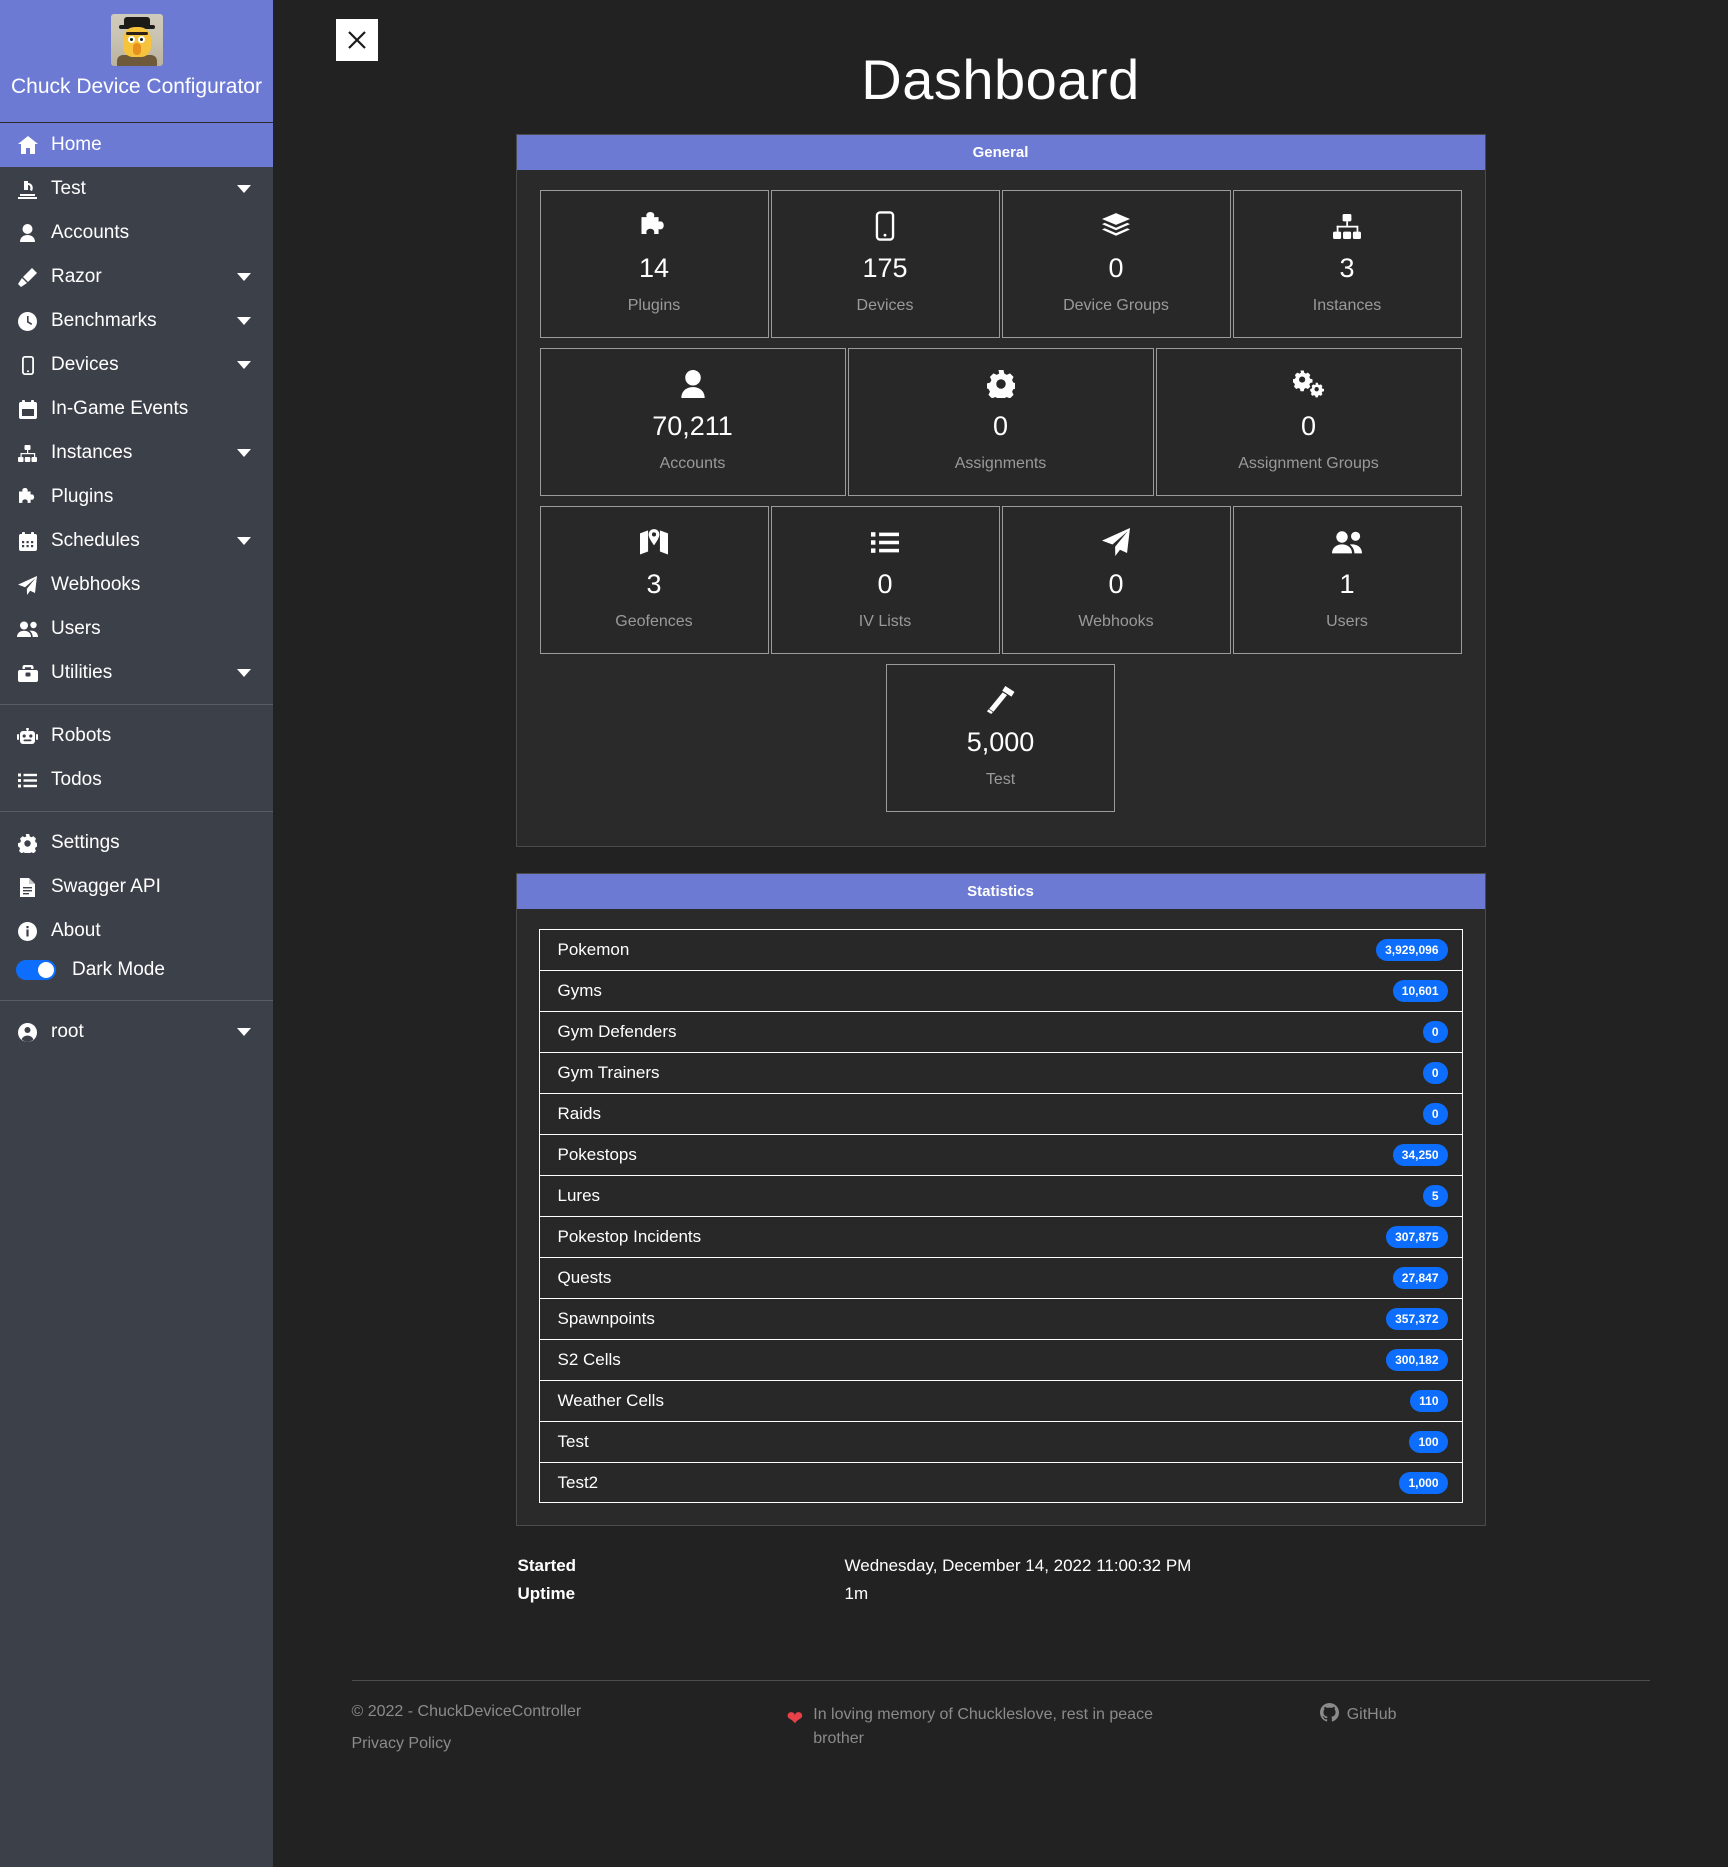  I want to click on stat-card-geofences: 3 Geofences, so click(654, 580).